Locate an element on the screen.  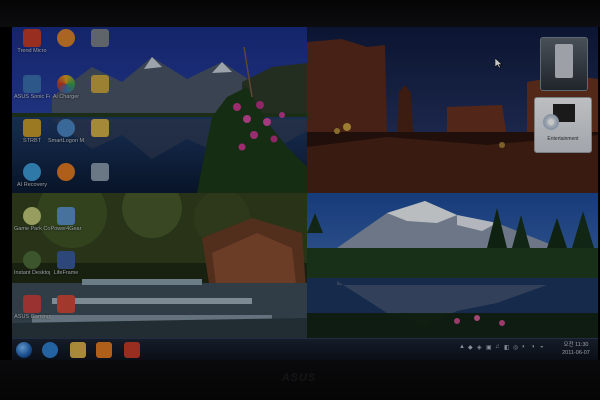
volume-icon: ♫ is located at coordinates (497, 347).